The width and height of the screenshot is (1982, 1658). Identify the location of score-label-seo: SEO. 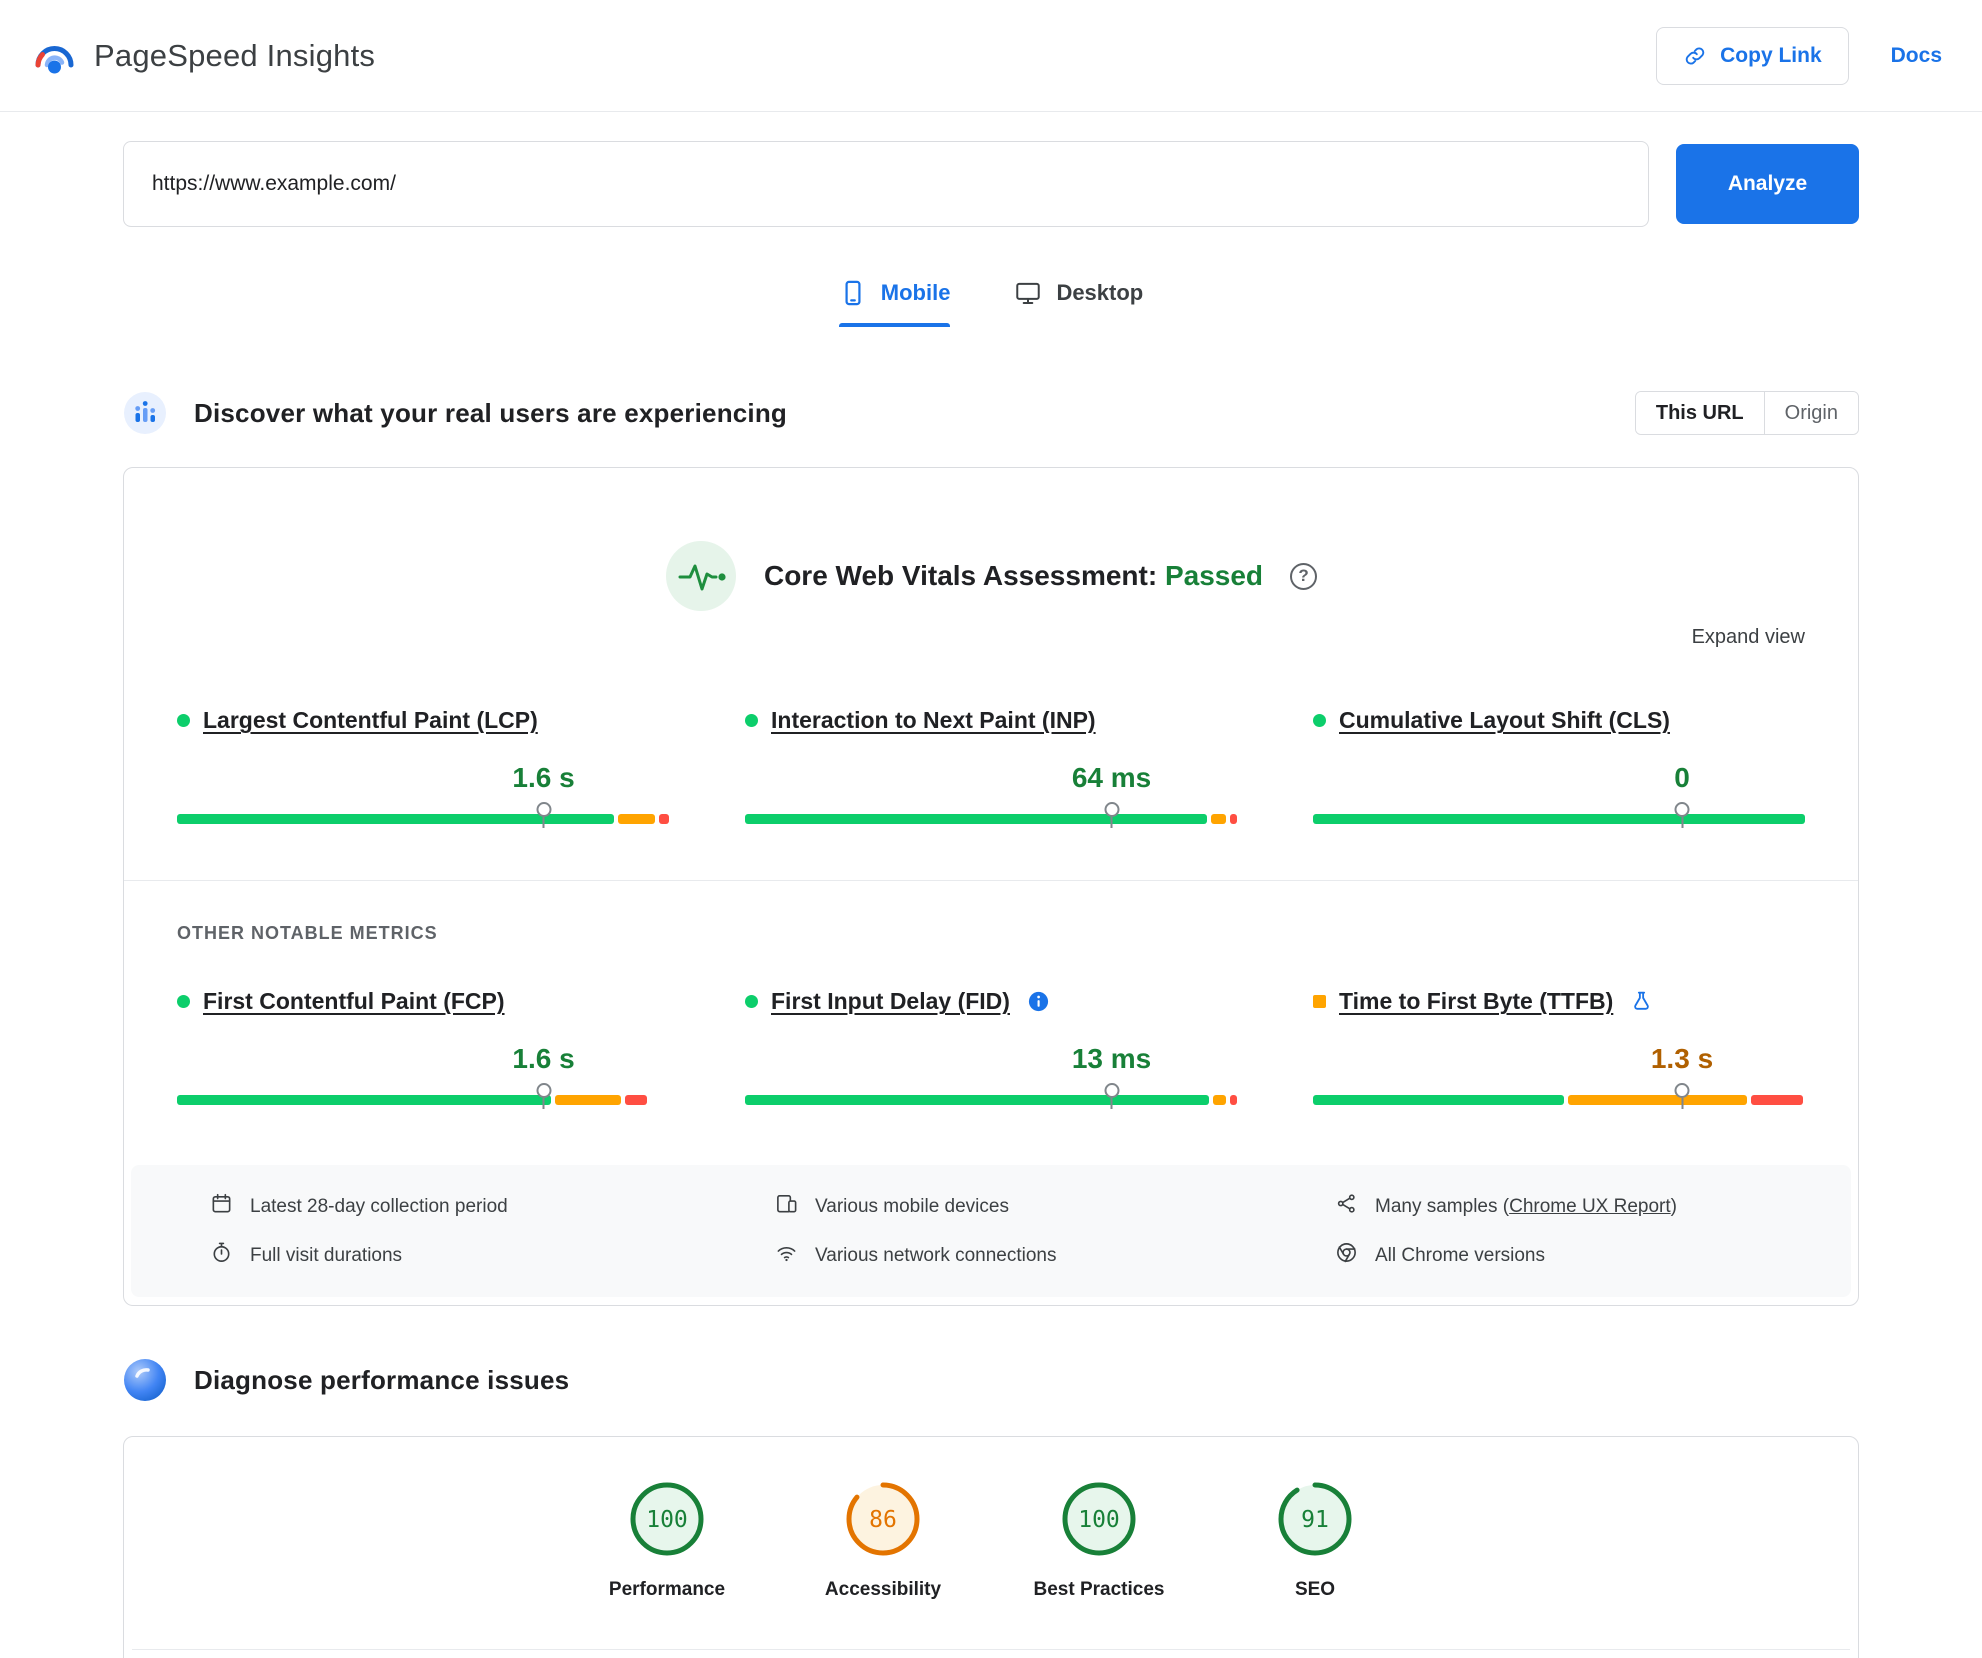
(1315, 1589).